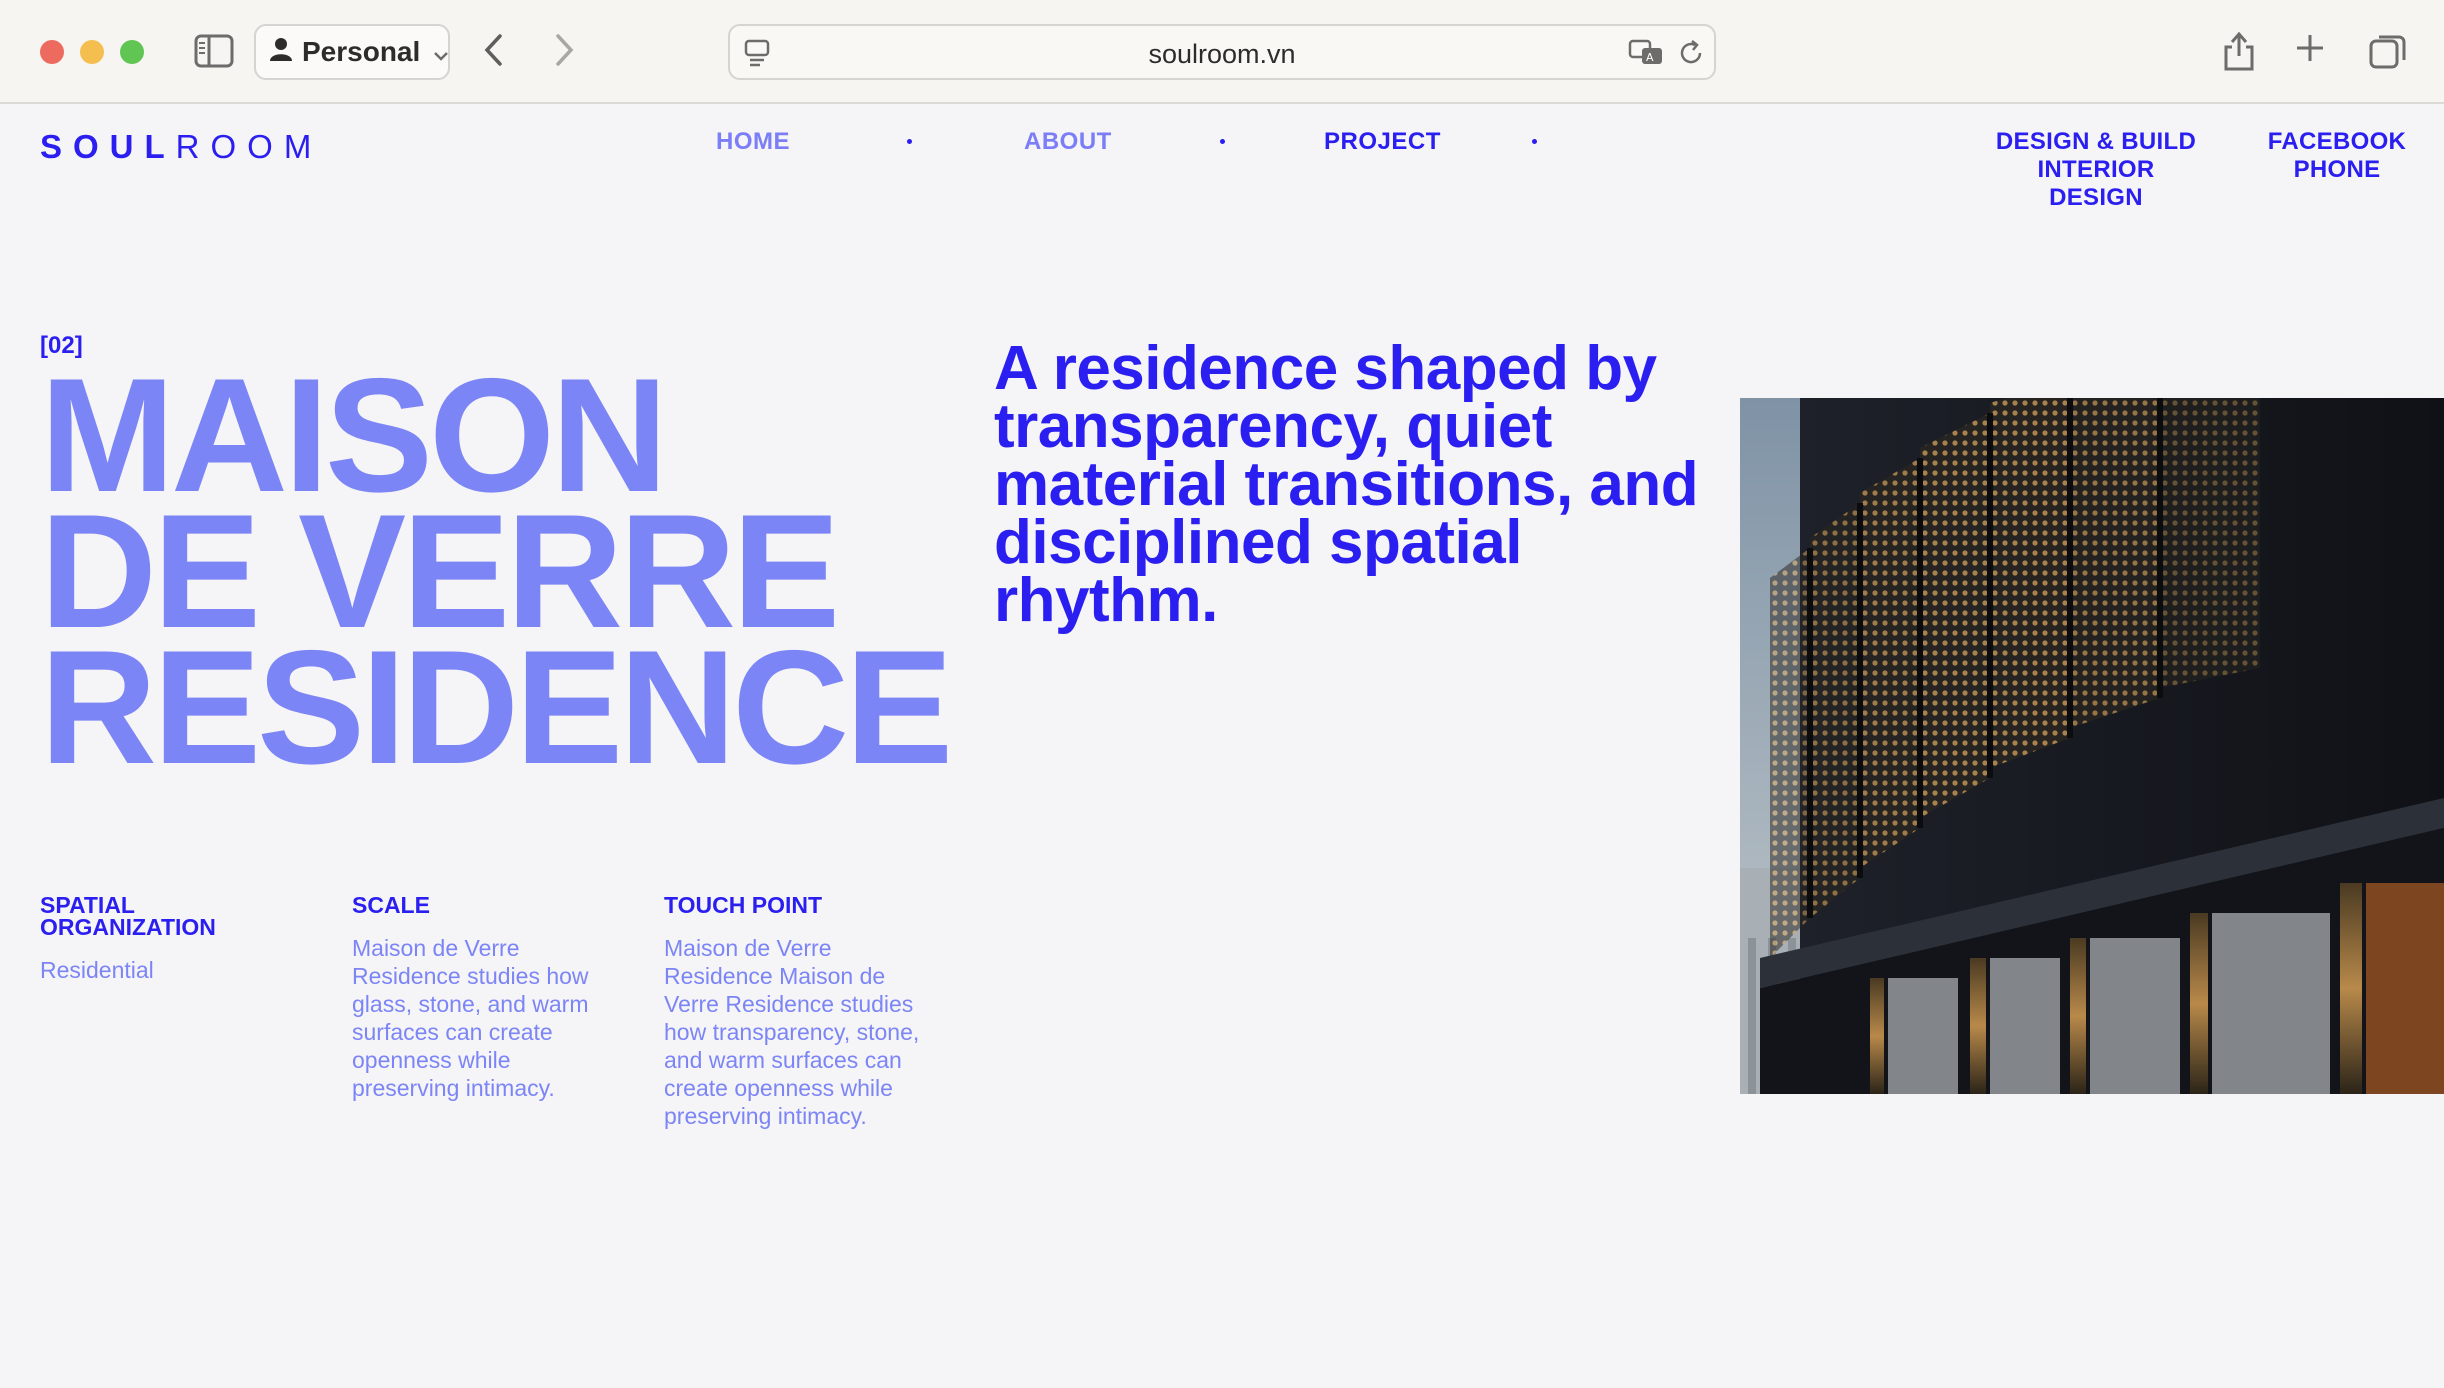 The height and width of the screenshot is (1388, 2444). Describe the element at coordinates (496, 707) in the screenshot. I see `project-title-line: RESIDENCE` at that location.